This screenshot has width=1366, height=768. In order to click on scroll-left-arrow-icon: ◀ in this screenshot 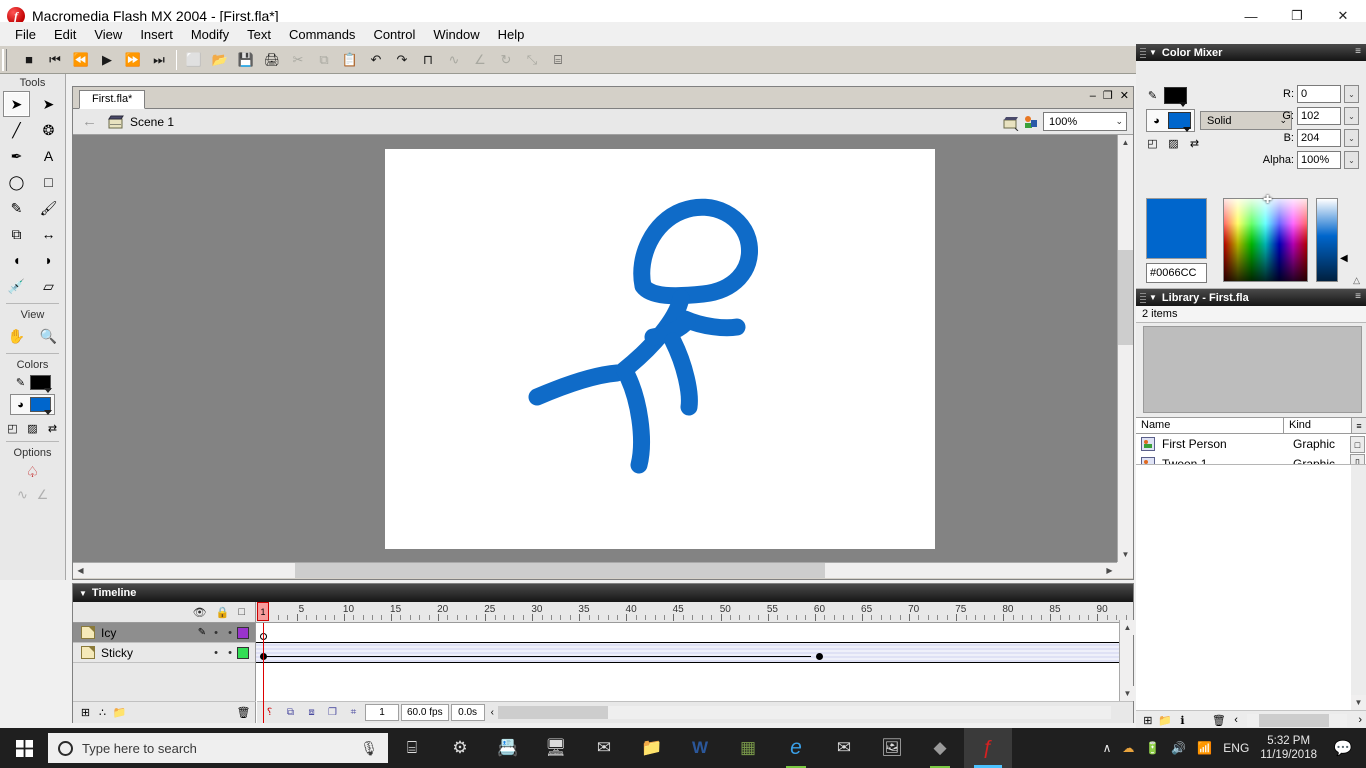, I will do `click(80, 570)`.